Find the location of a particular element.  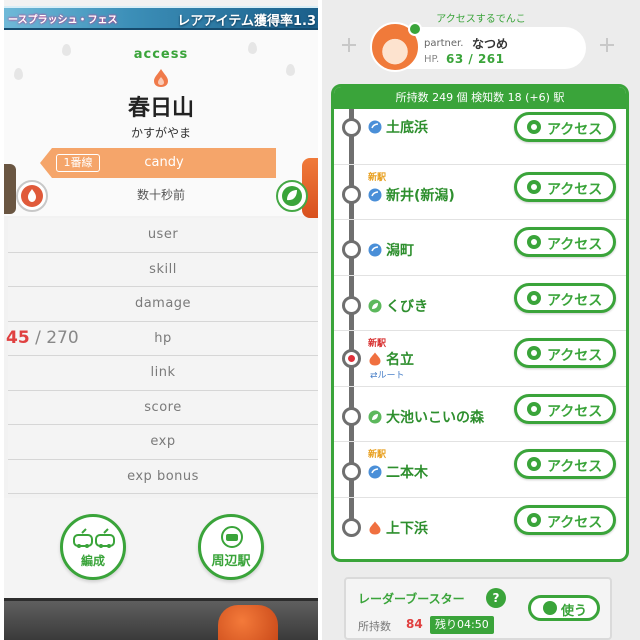

route-label: ルート is located at coordinates (391, 376).